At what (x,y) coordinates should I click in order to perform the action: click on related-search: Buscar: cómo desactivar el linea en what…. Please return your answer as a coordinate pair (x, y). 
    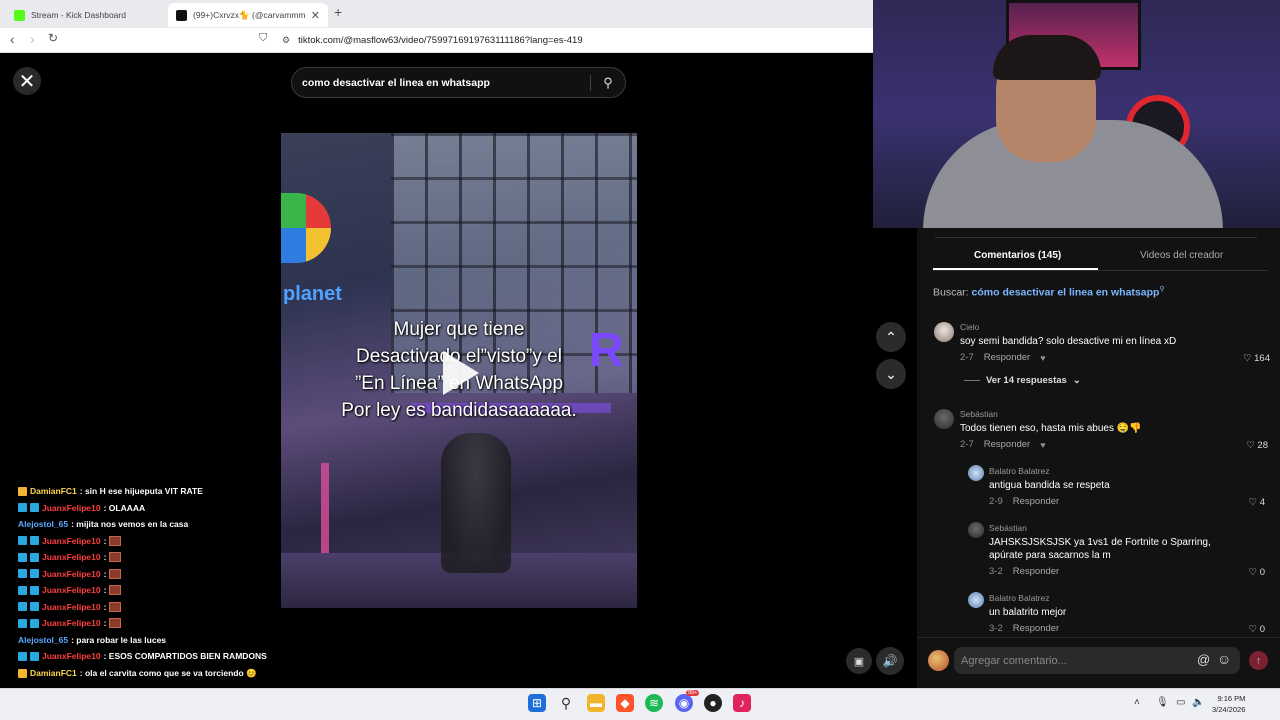
    Looking at the image, I should click on (1049, 292).